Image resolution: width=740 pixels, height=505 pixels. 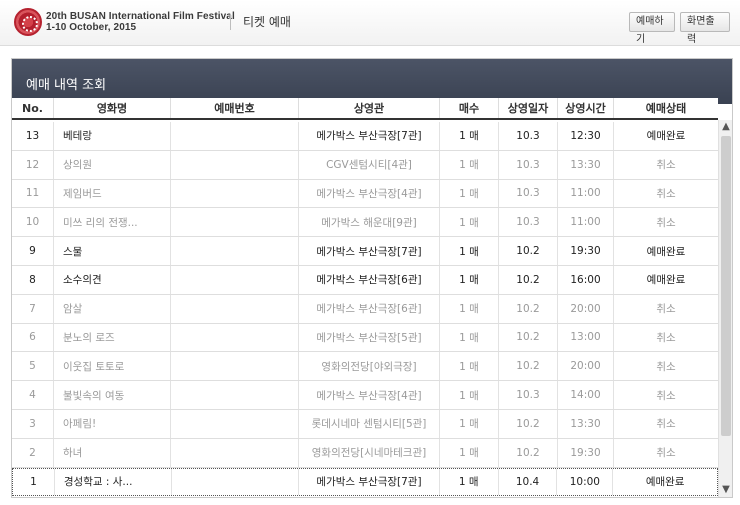 I want to click on row-title: 베테랑, so click(x=112, y=136).